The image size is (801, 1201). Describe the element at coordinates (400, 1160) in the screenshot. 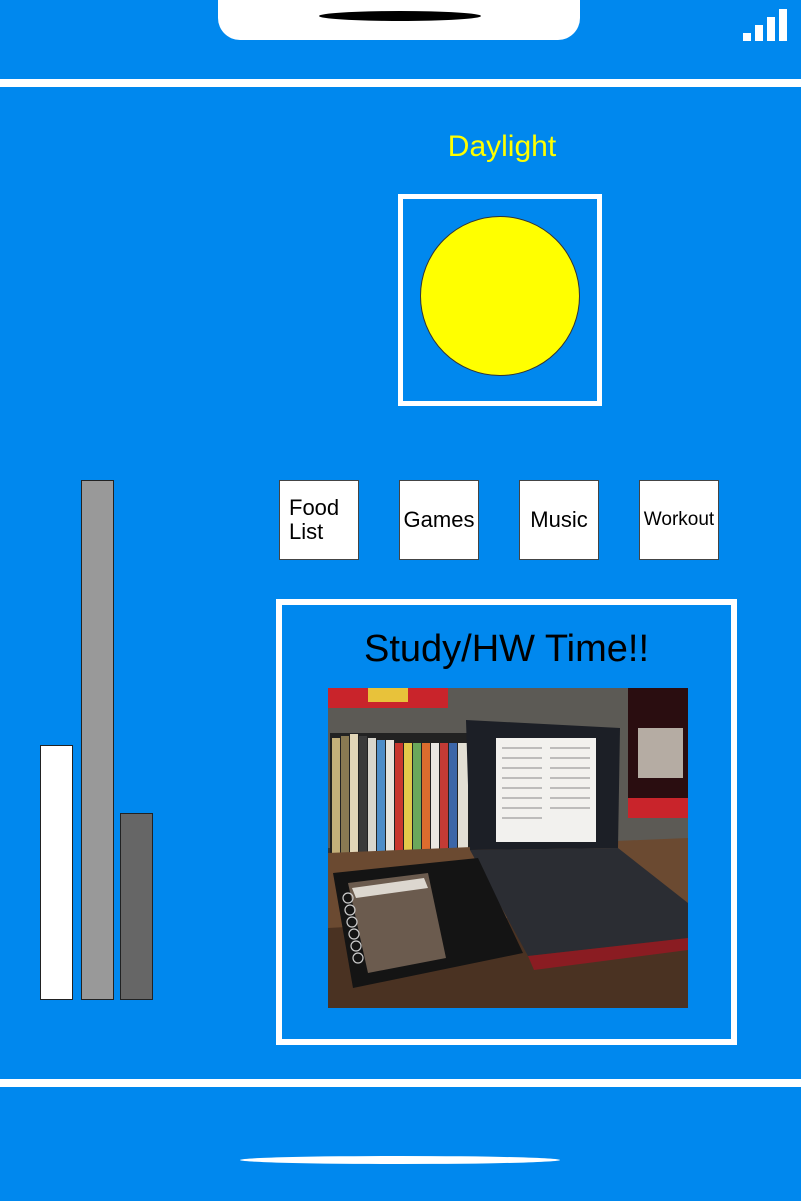

I see `home-indicator` at that location.